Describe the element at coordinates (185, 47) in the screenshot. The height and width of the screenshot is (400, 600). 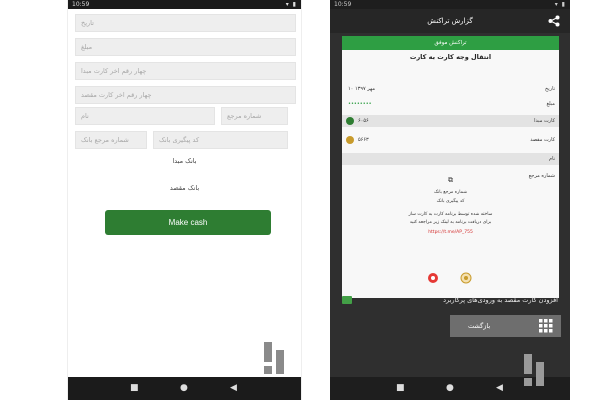
I see `amount-field: مبلغ` at that location.